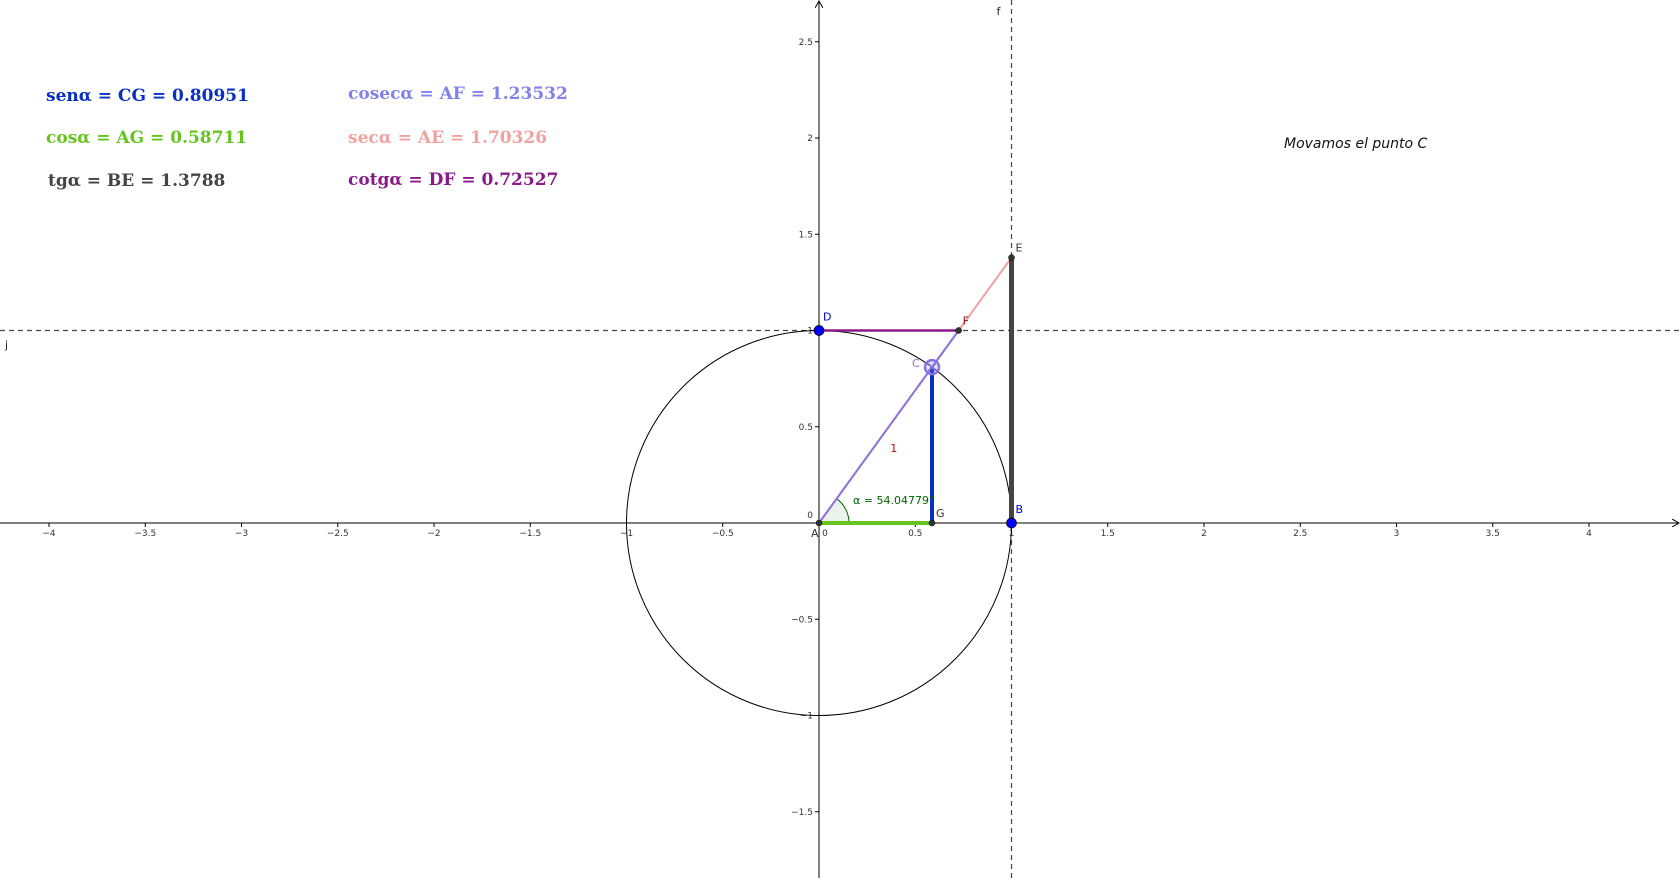 The height and width of the screenshot is (878, 1680). I want to click on x-tick-label: 0.5, so click(915, 534).